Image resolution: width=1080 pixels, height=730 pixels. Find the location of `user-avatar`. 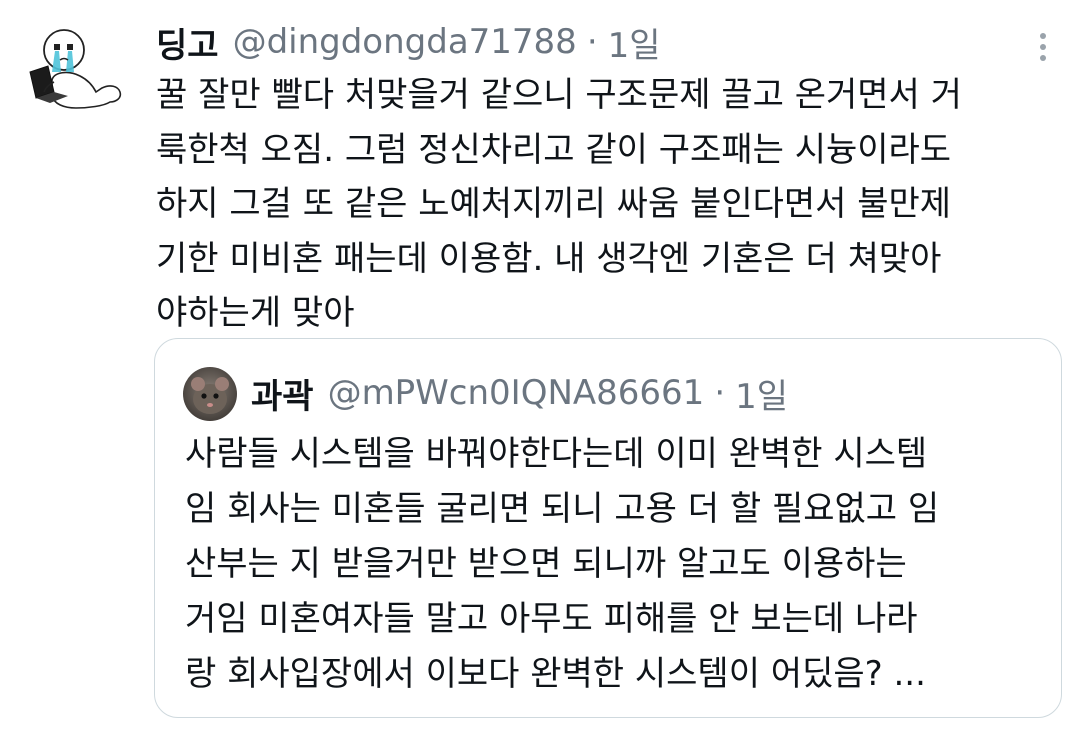

user-avatar is located at coordinates (76, 72).